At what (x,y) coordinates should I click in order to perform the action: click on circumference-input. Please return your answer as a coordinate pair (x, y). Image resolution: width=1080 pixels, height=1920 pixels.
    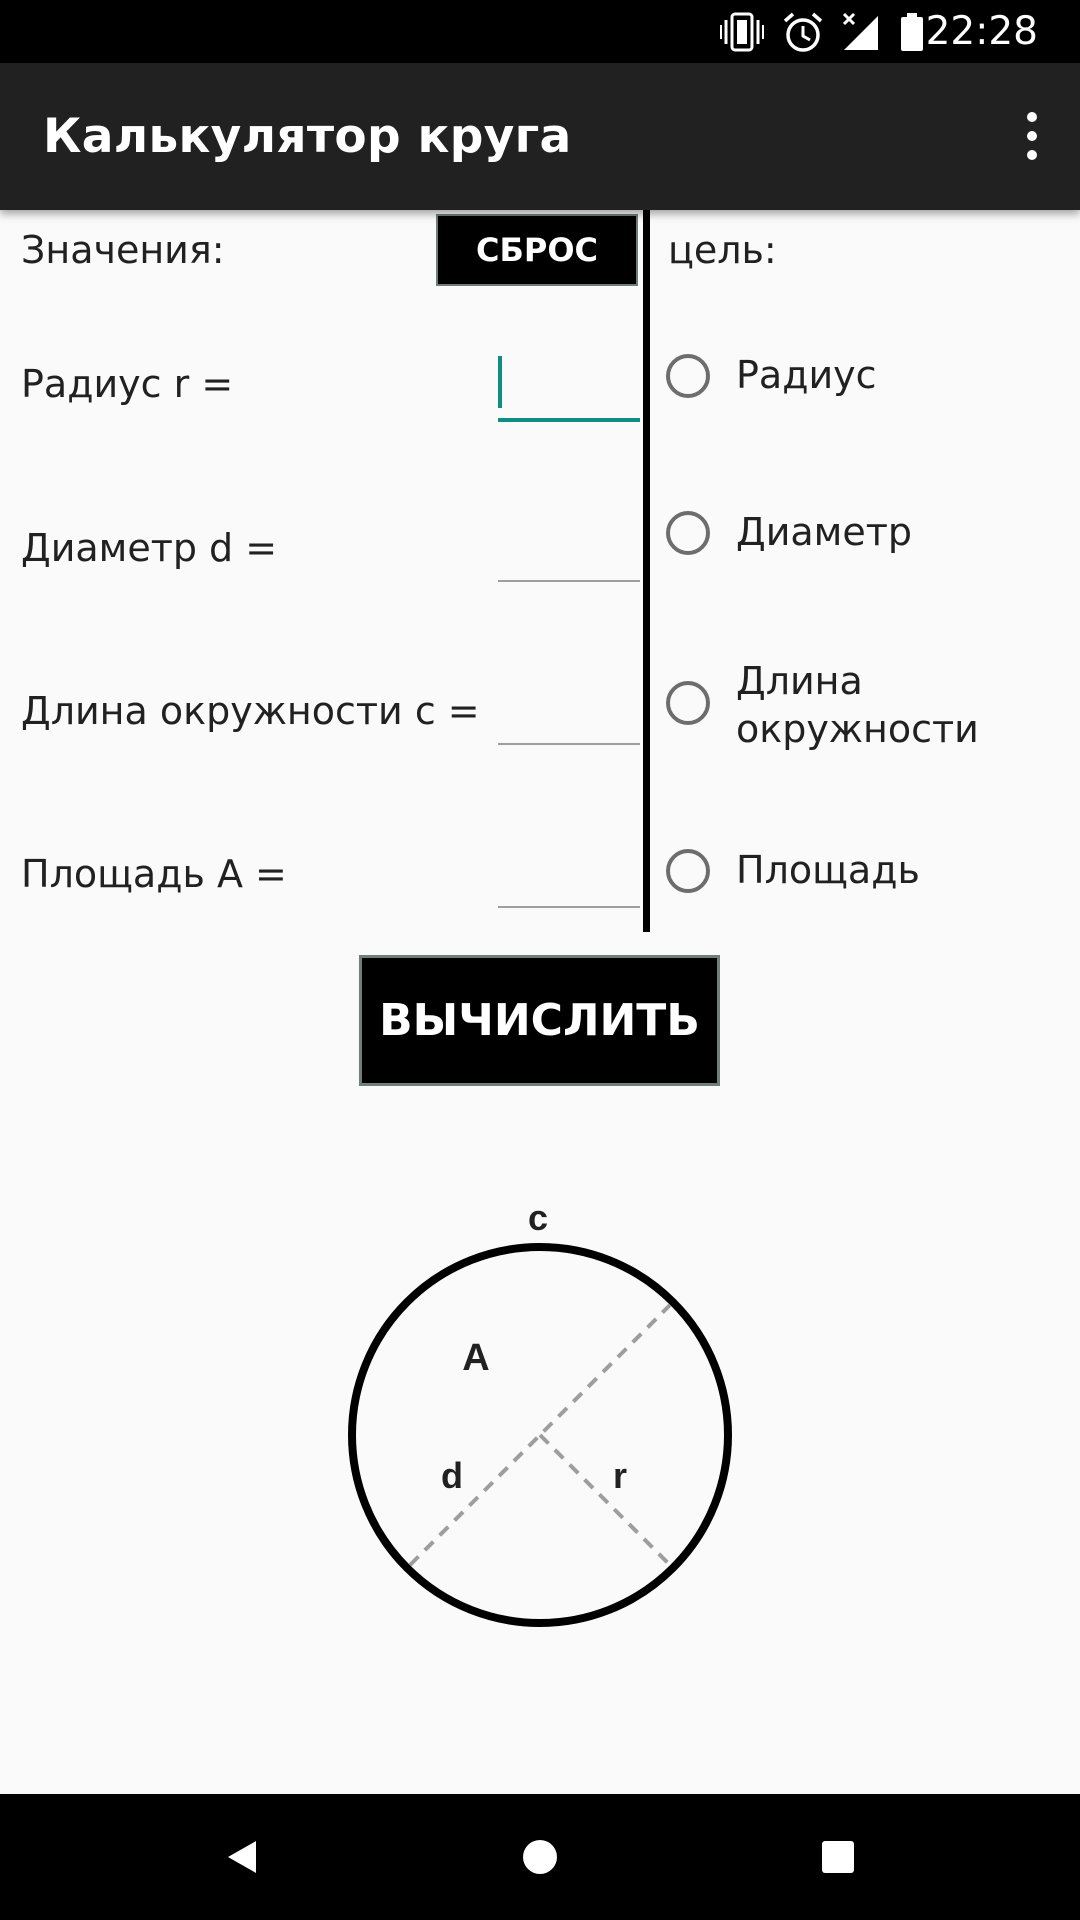
    Looking at the image, I should click on (569, 718).